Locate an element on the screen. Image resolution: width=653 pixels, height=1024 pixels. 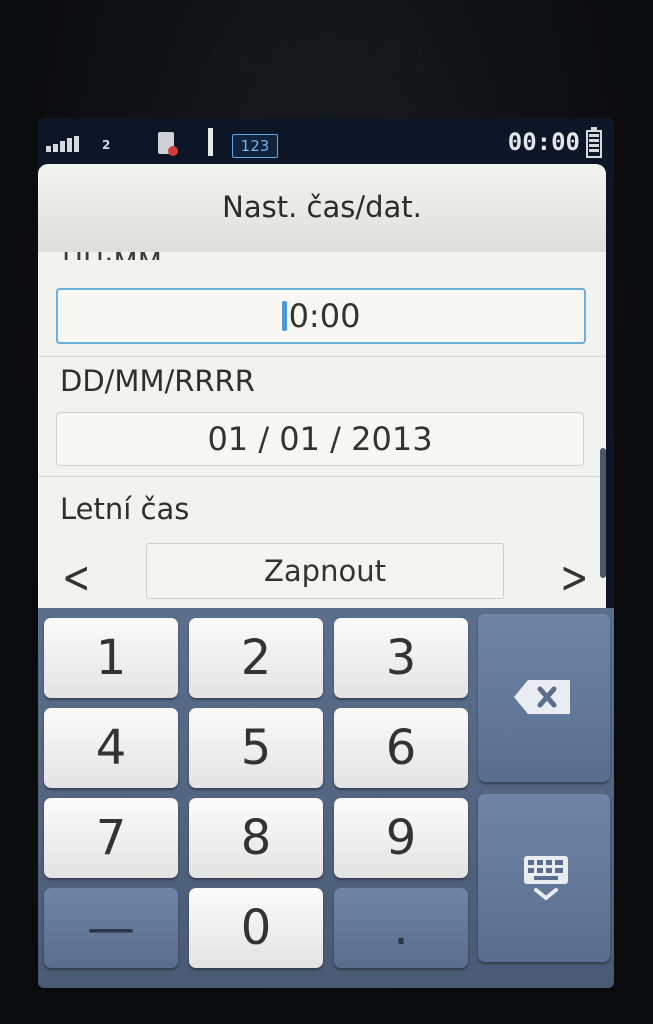
time-input: 0:00 is located at coordinates (321, 316).